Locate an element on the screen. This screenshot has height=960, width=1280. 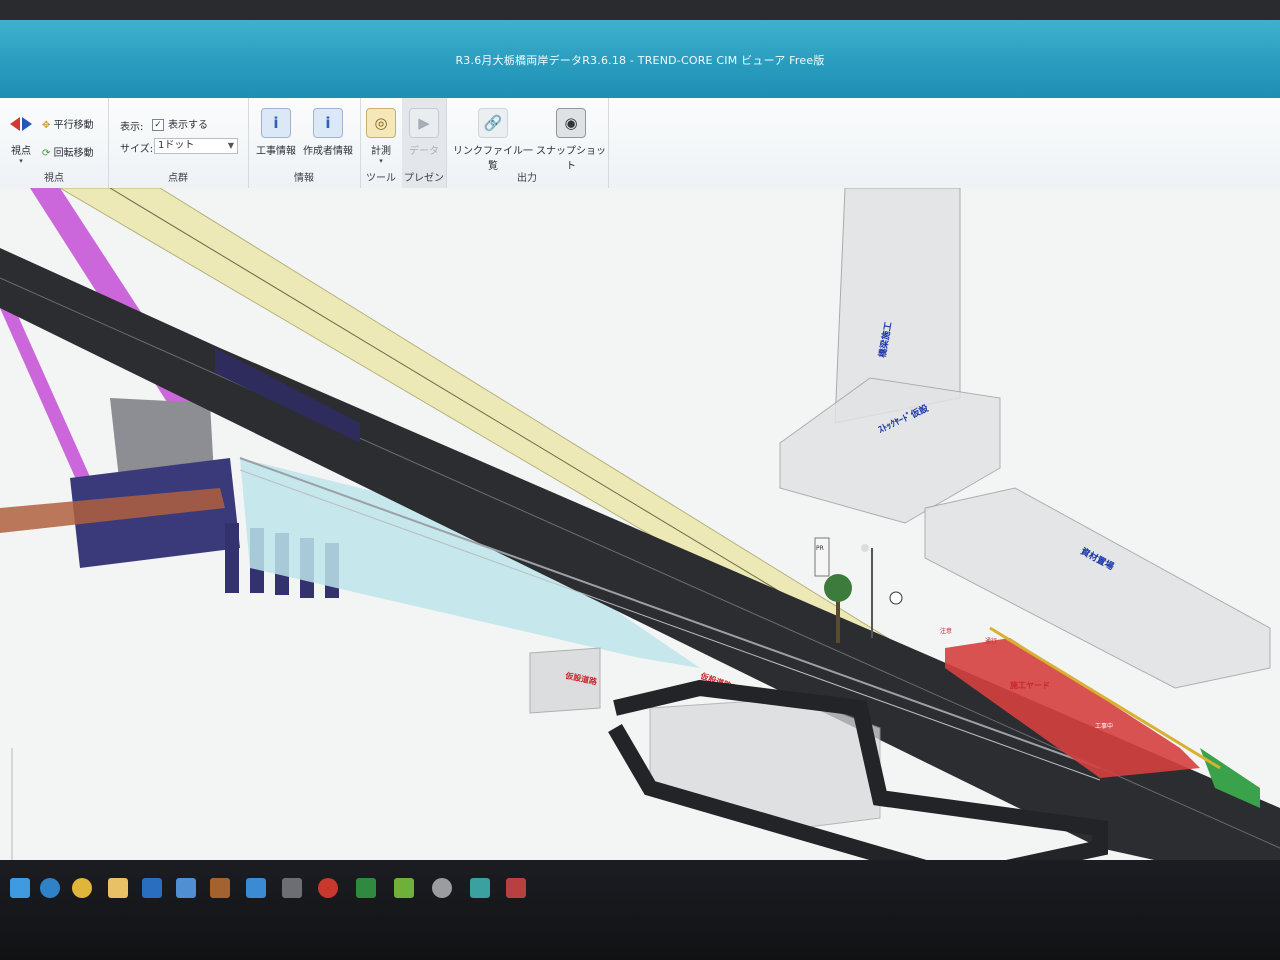
group-label-tool: ツール is located at coordinates (381, 178).